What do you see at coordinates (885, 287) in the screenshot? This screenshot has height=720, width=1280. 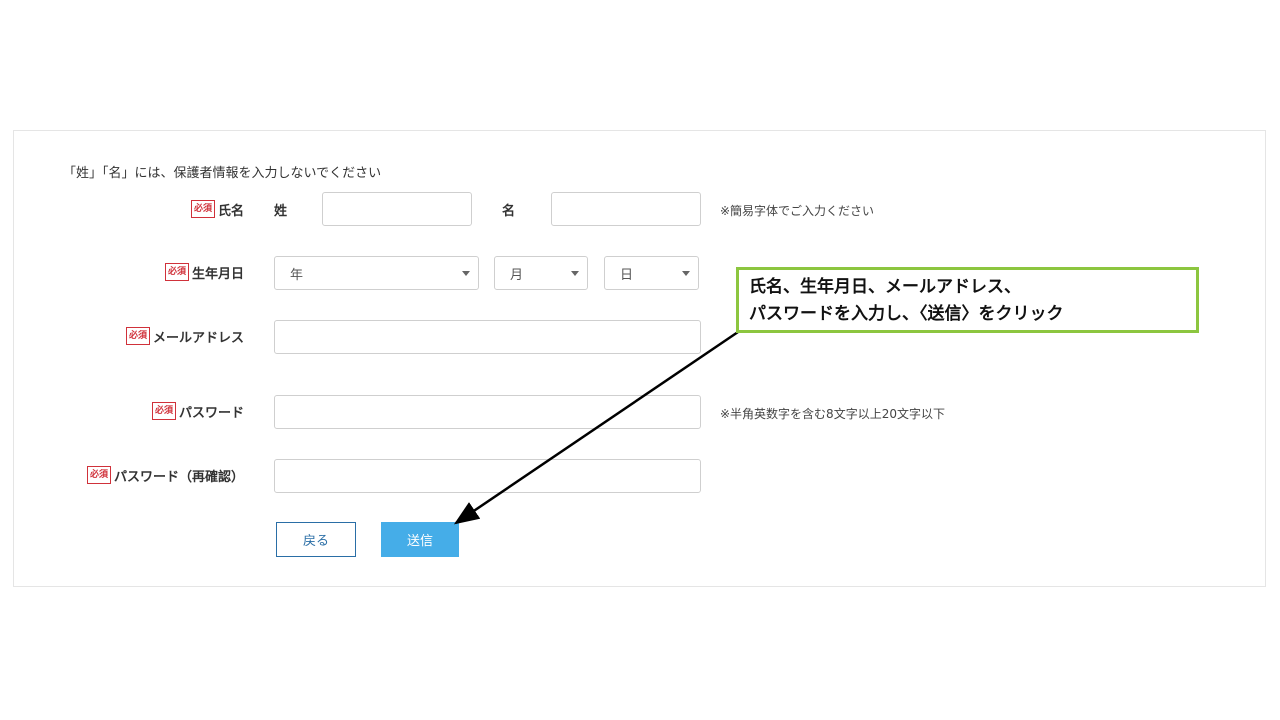 I see `callout-line-1: 氏名、生年月日、メールアドレス、` at bounding box center [885, 287].